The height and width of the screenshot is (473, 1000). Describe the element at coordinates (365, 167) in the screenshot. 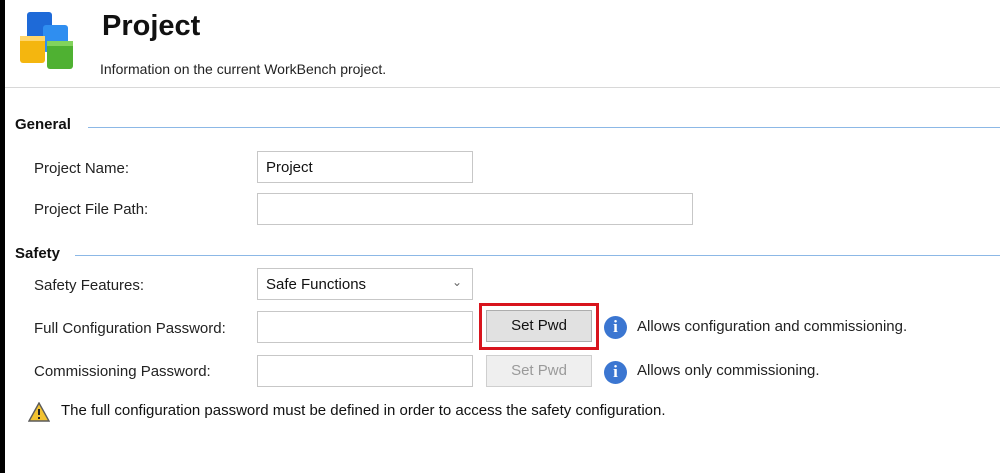

I see `project-name-input` at that location.